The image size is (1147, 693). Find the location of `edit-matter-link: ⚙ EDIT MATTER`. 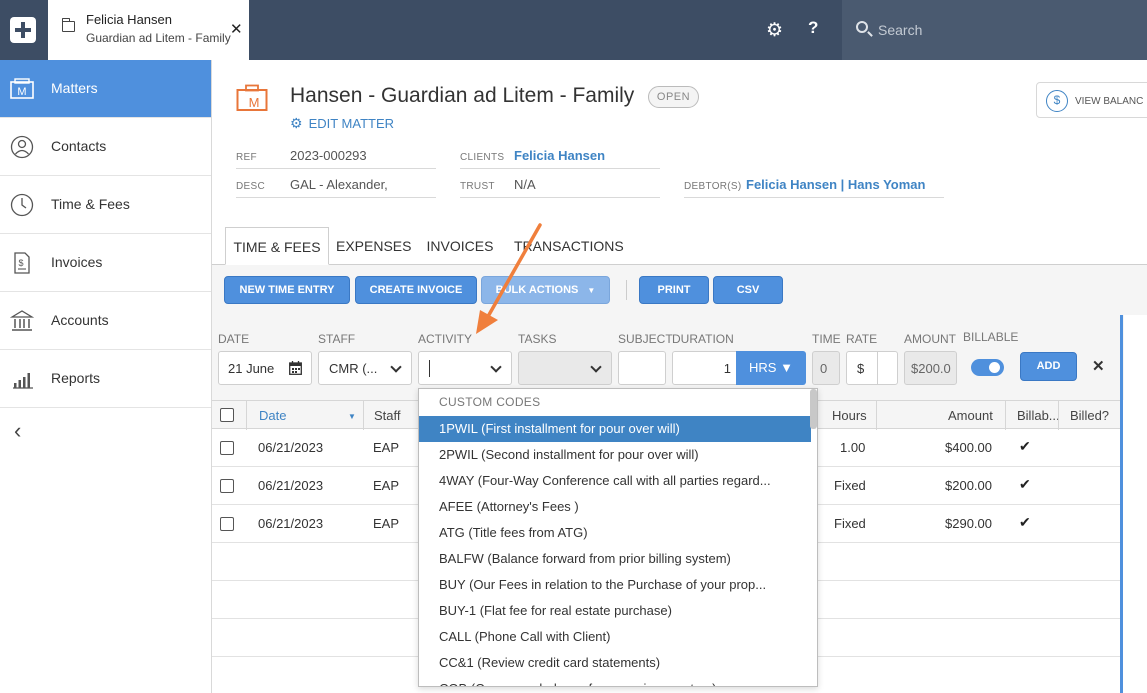

edit-matter-link: ⚙ EDIT MATTER is located at coordinates (342, 123).